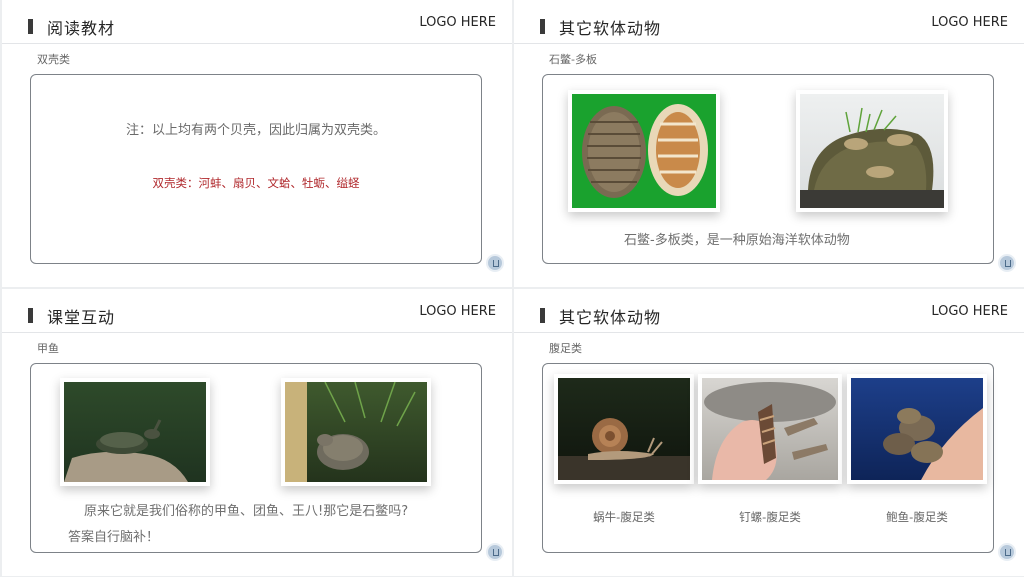  What do you see at coordinates (624, 517) in the screenshot?
I see `snail-caption: 蜗牛-腹足类` at bounding box center [624, 517].